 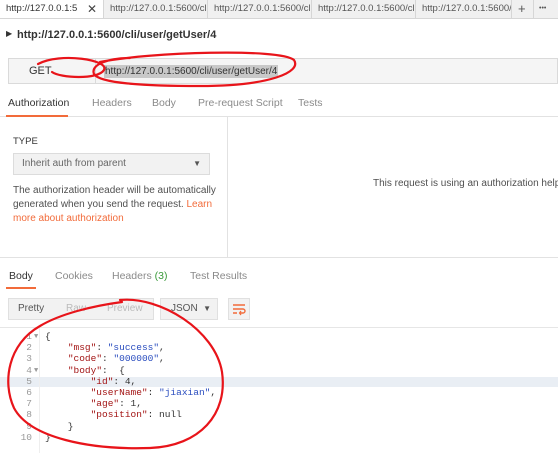 I want to click on line-number: 10, so click(x=26, y=437).